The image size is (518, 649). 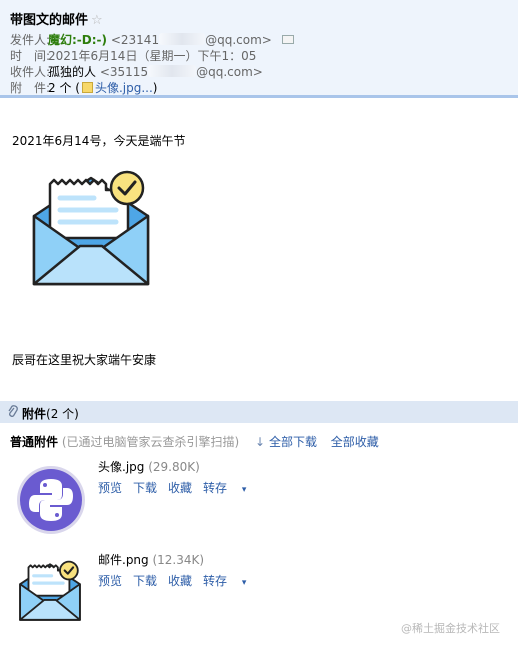 What do you see at coordinates (229, 72) in the screenshot?
I see `recipient-address-end: @qq.com>` at bounding box center [229, 72].